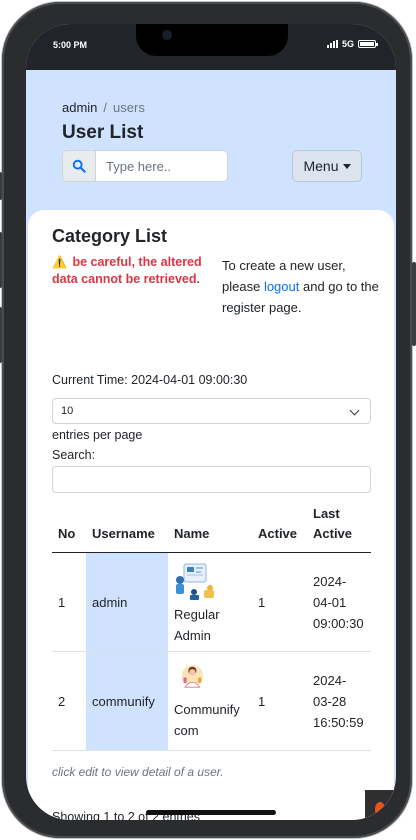  Describe the element at coordinates (211, 411) in the screenshot. I see `entries-select: 10` at that location.